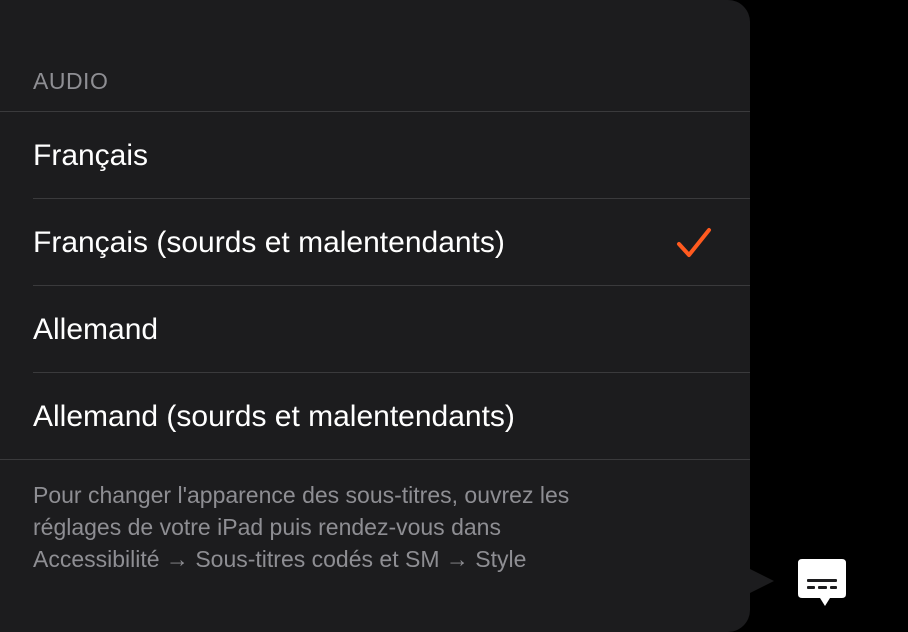 The width and height of the screenshot is (908, 632). Describe the element at coordinates (694, 242) in the screenshot. I see `checkmark-icon` at that location.